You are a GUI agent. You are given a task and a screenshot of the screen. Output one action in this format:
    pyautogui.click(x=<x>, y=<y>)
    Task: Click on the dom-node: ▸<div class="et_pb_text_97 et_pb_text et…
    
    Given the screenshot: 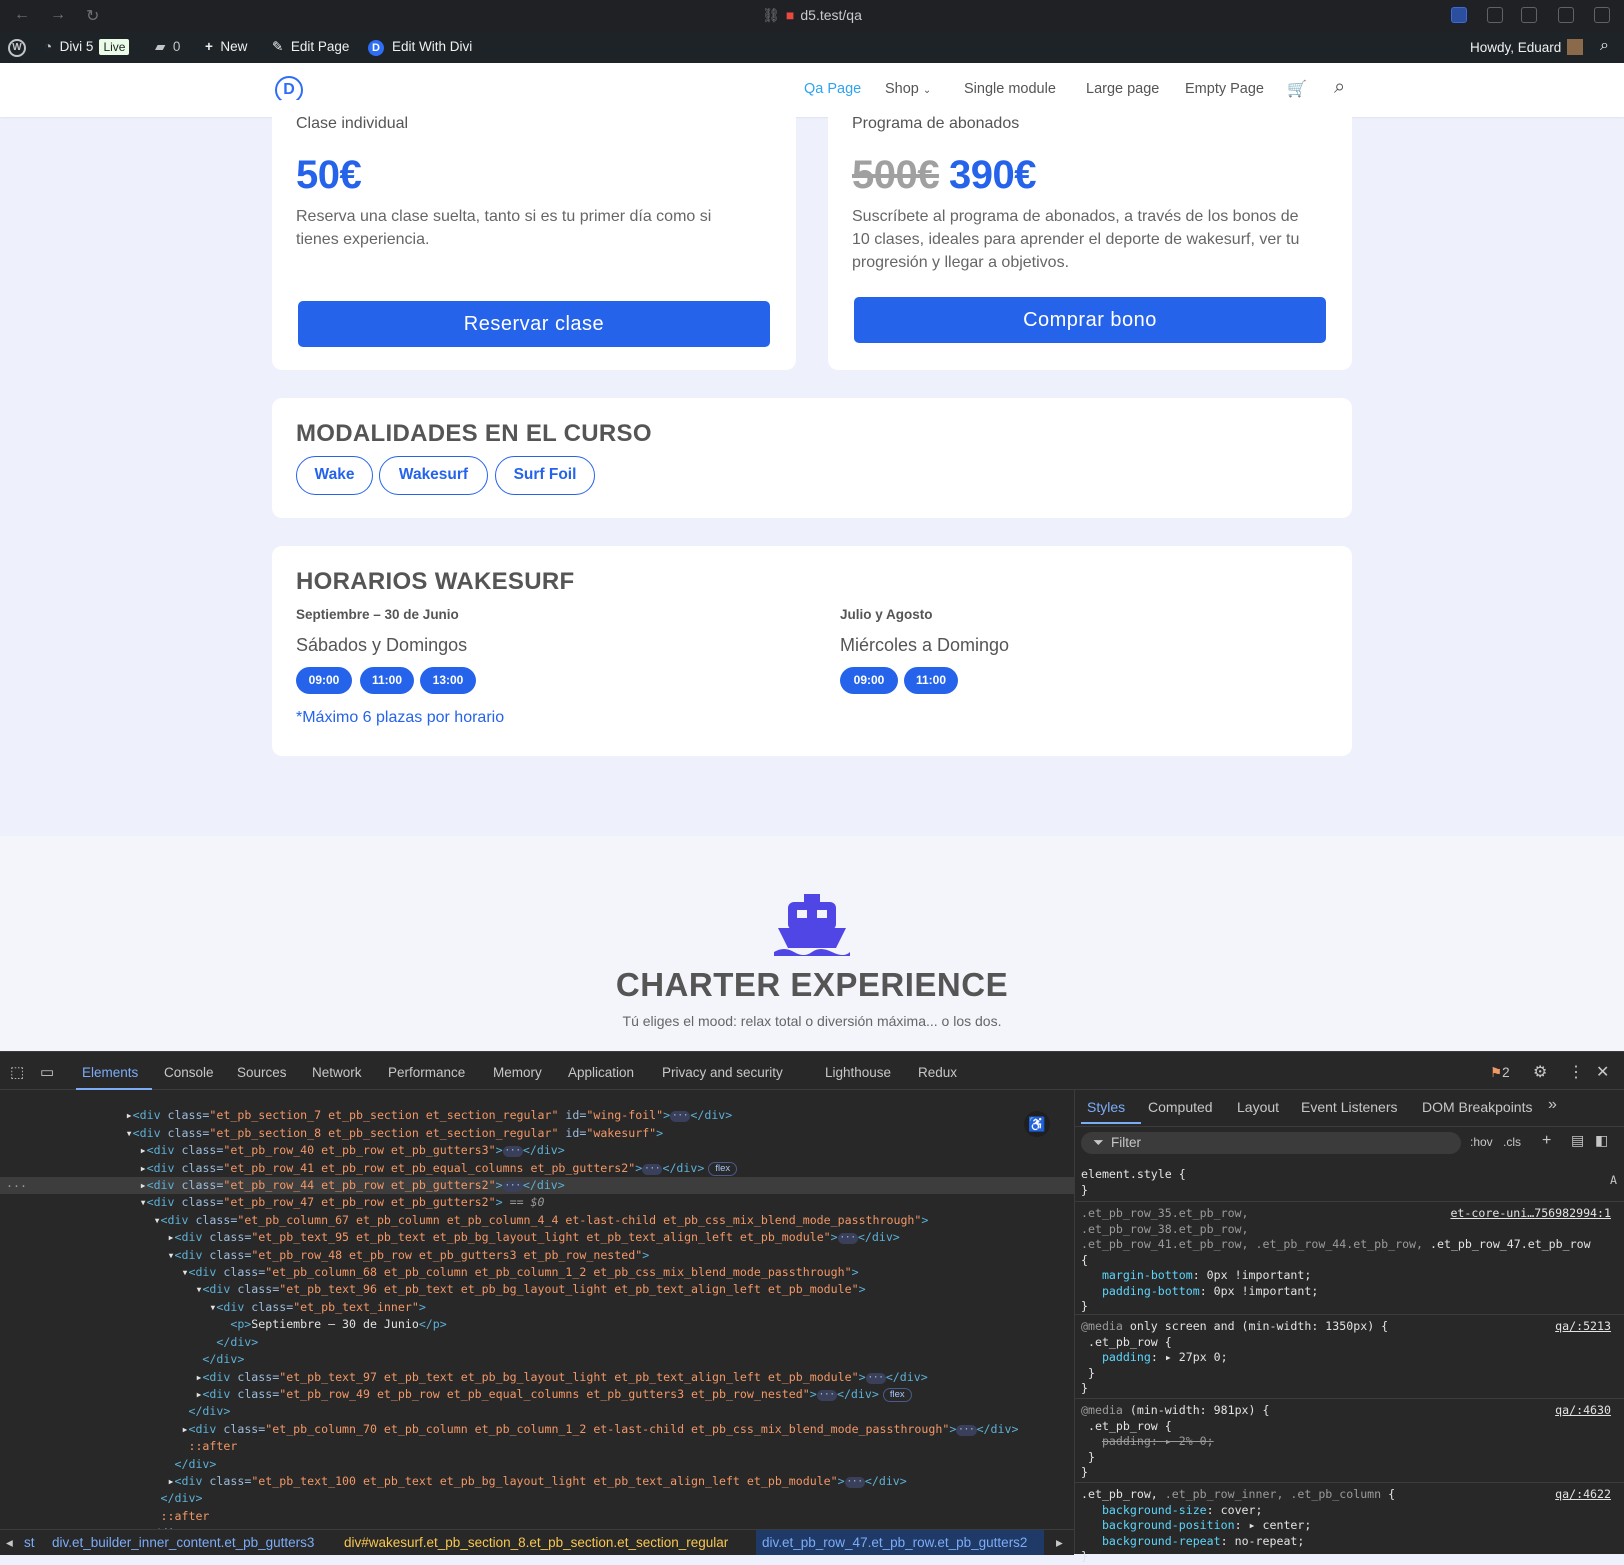 What is the action you would take?
    pyautogui.click(x=464, y=1377)
    